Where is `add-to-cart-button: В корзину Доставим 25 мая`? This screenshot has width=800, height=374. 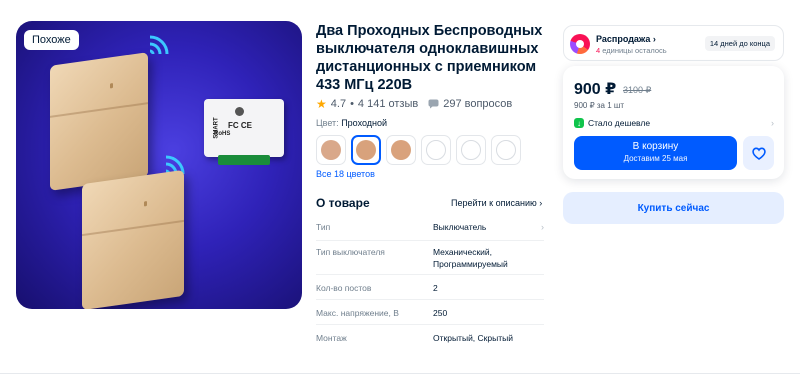
add-to-cart-button: В корзину Доставим 25 мая is located at coordinates (655, 153).